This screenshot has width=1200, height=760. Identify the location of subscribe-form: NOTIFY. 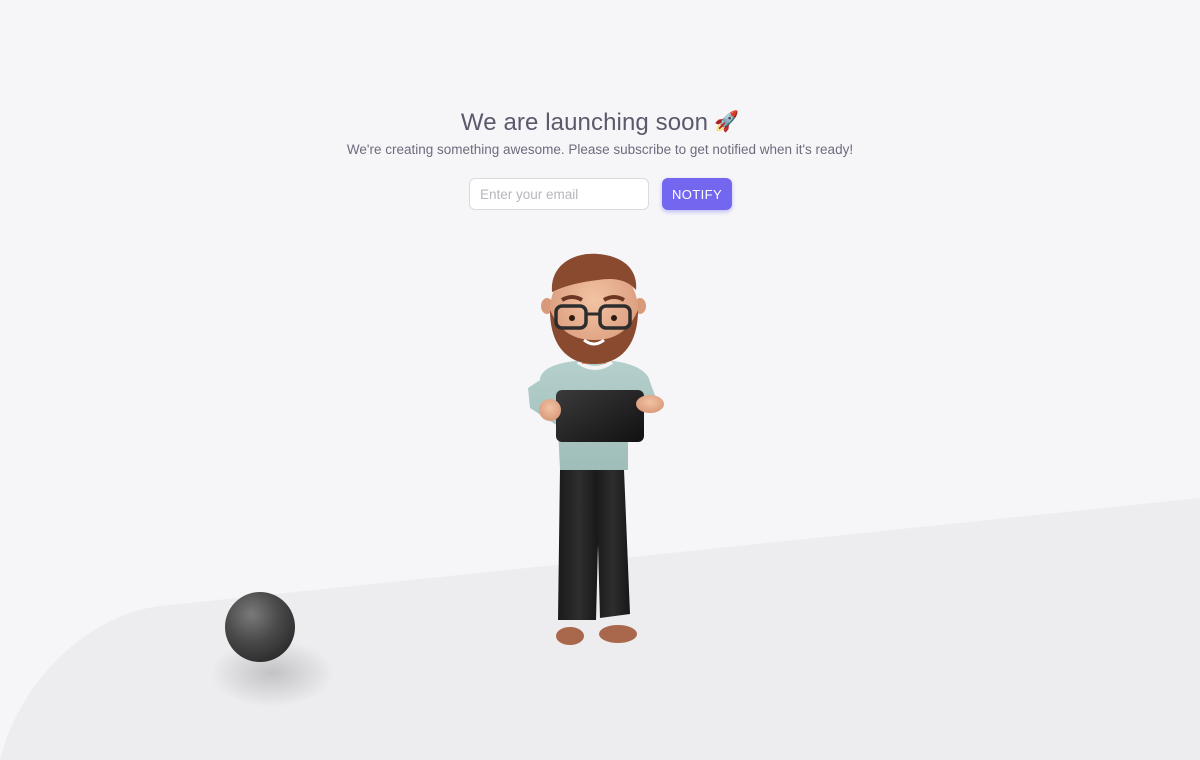
(600, 194).